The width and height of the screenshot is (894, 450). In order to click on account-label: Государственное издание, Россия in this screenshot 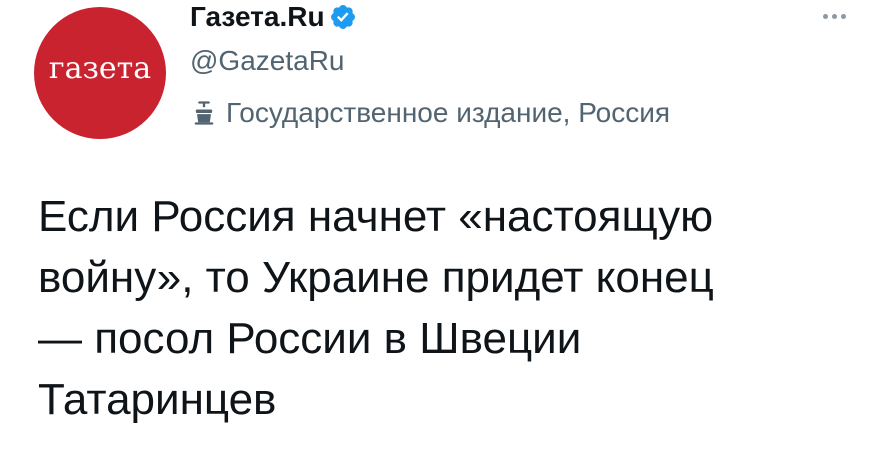, I will do `click(430, 113)`.